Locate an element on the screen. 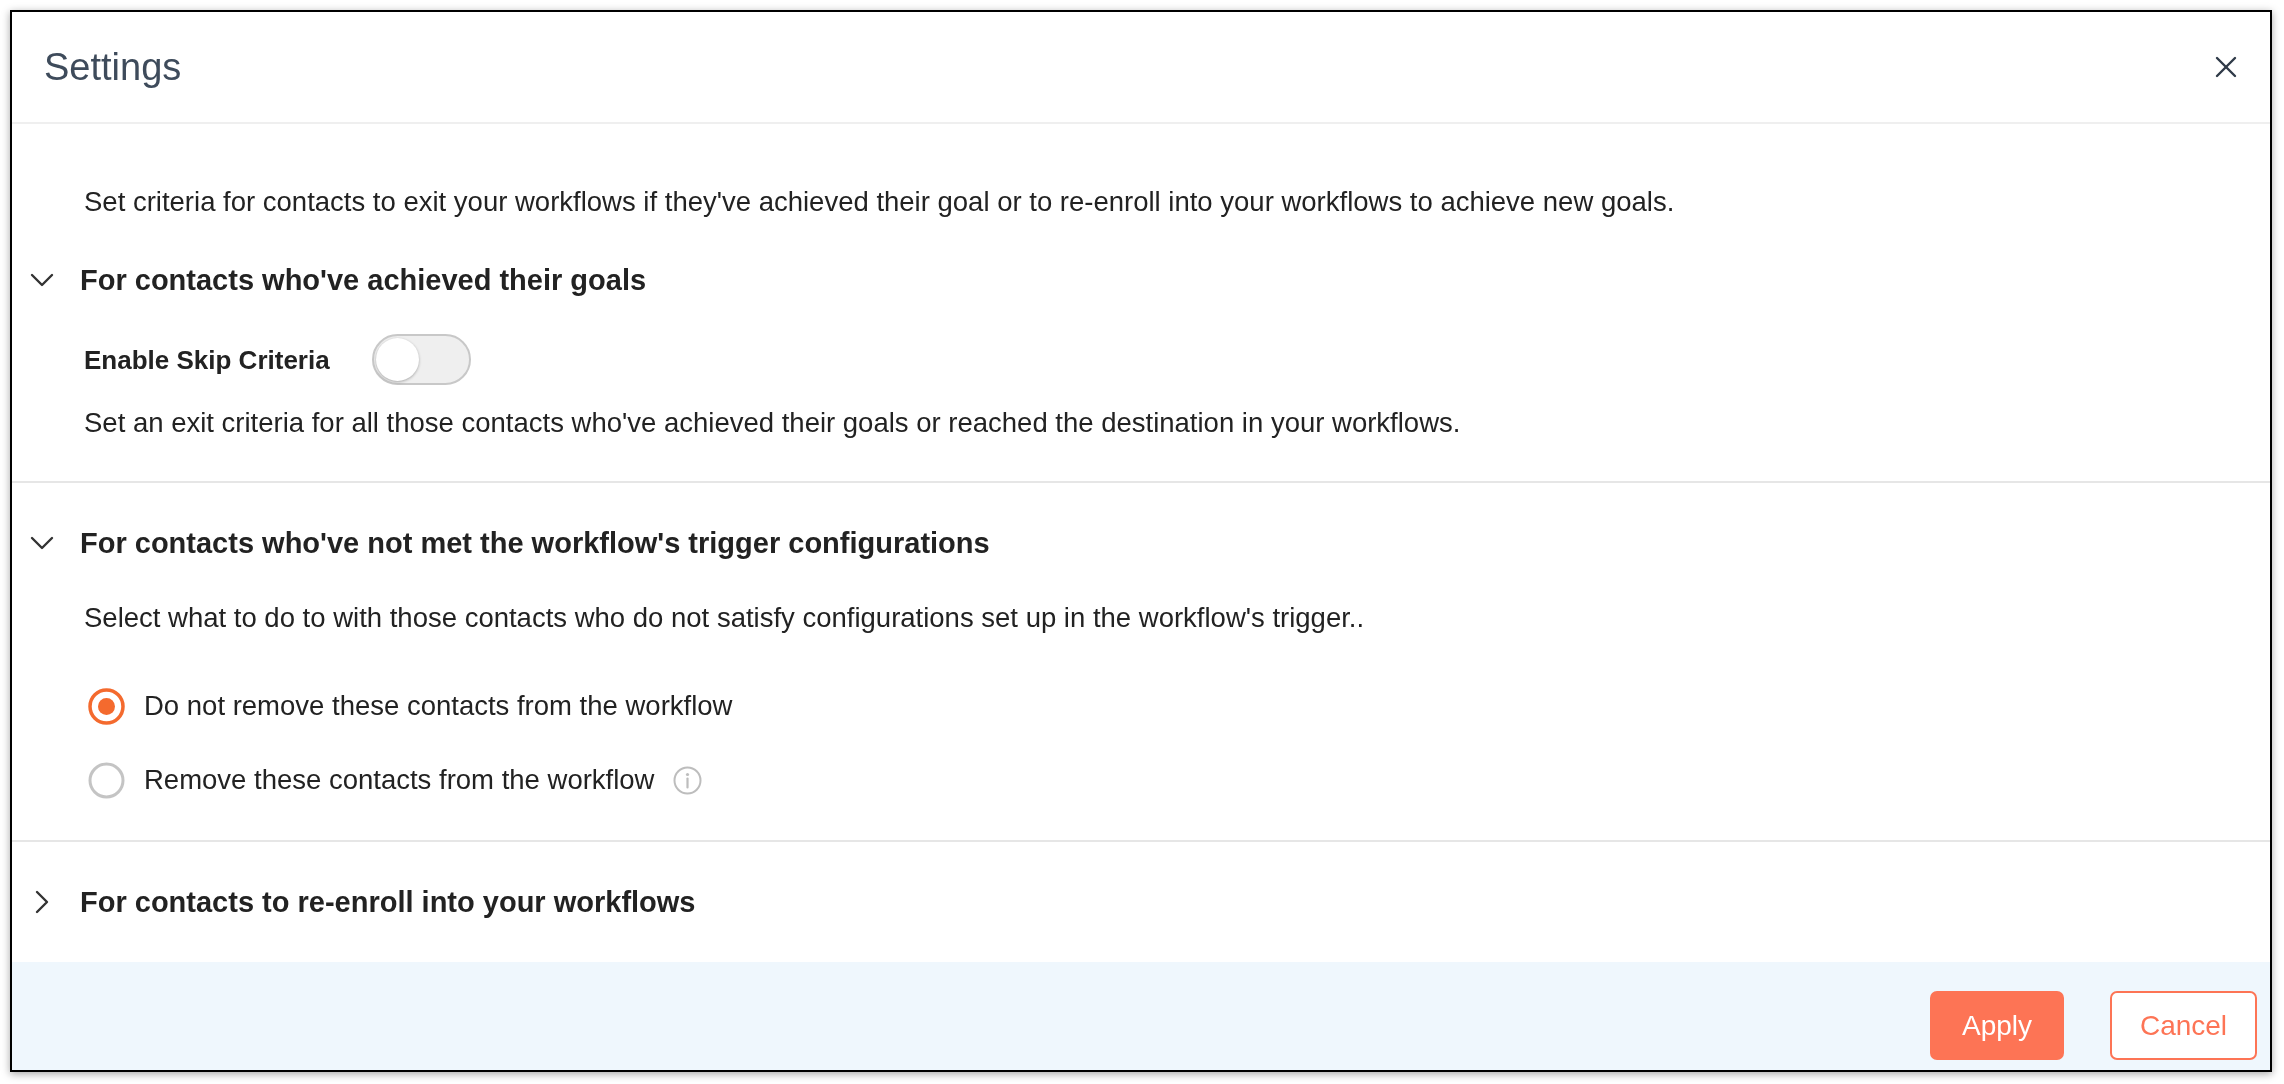 This screenshot has height=1084, width=2284. toggle-label: Enable Skip Criteria is located at coordinates (207, 359).